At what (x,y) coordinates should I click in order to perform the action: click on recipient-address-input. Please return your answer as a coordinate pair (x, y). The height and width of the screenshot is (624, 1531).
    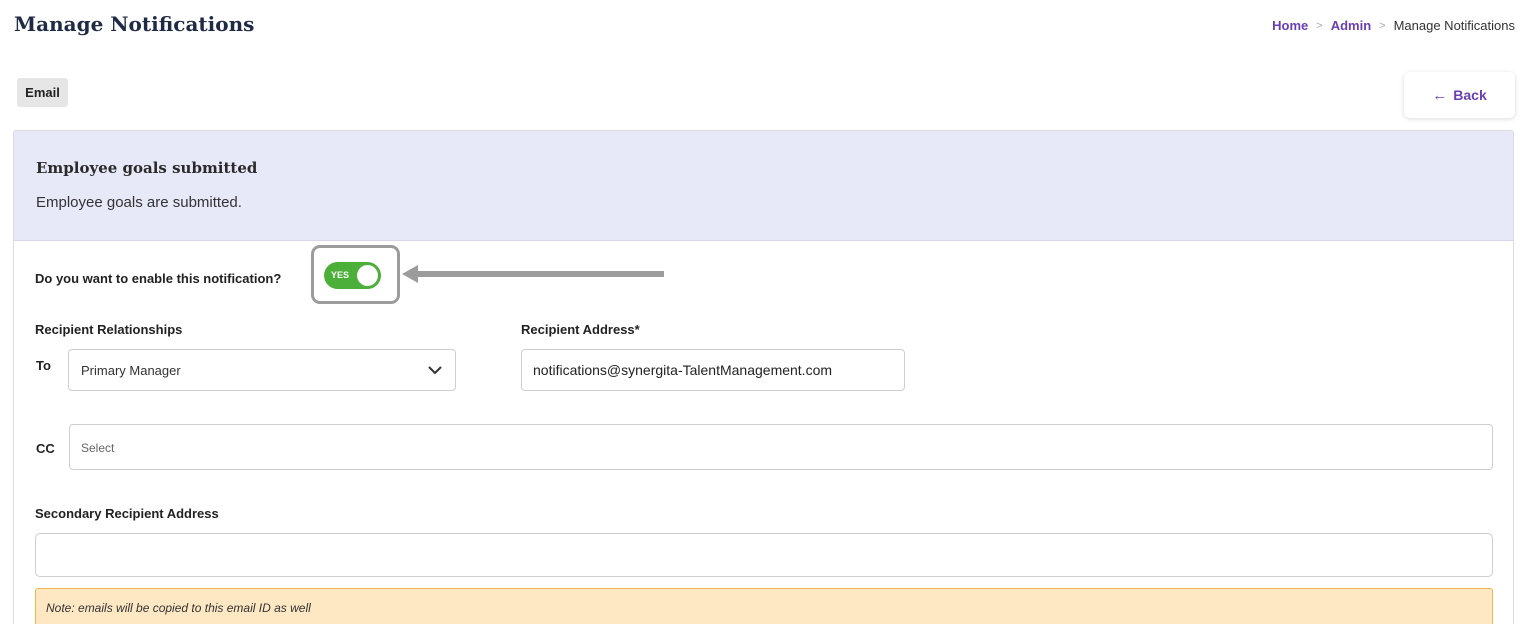
    Looking at the image, I should click on (713, 370).